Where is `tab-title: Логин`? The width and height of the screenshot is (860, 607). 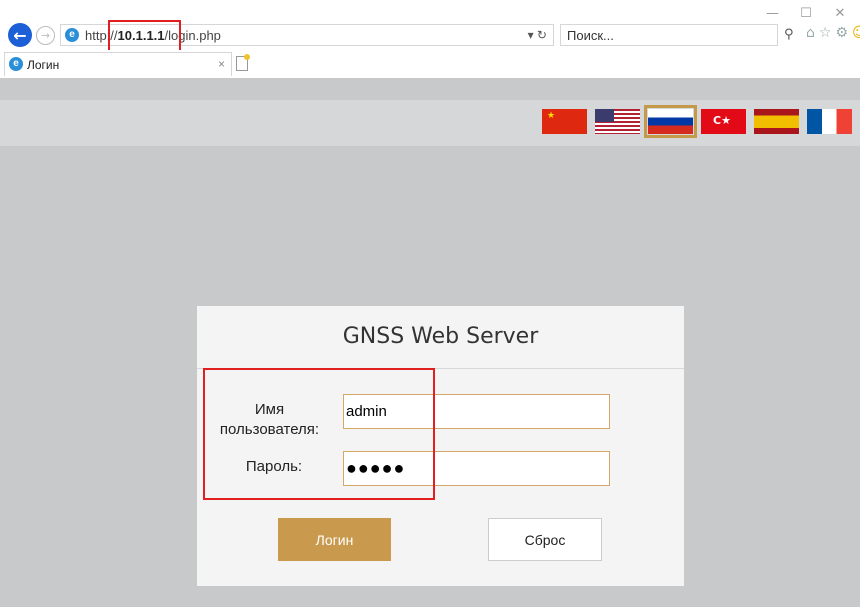
tab-title: Логин is located at coordinates (43, 65).